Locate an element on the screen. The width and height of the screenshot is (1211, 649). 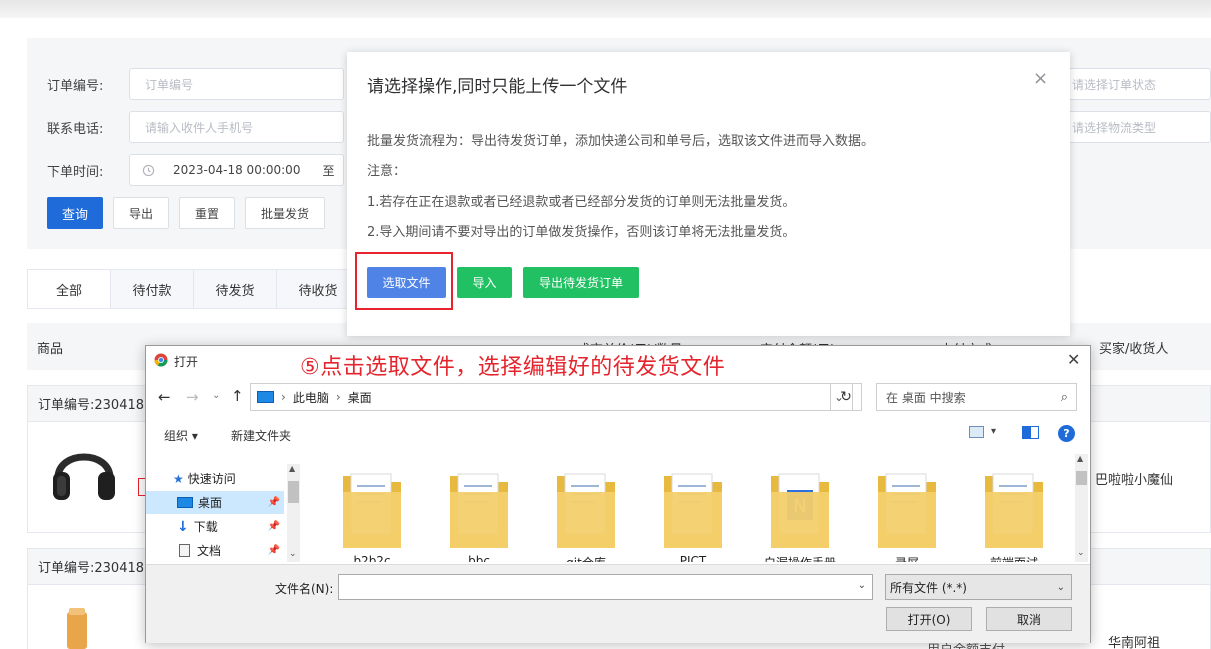
this-pc-icon is located at coordinates (265, 397).